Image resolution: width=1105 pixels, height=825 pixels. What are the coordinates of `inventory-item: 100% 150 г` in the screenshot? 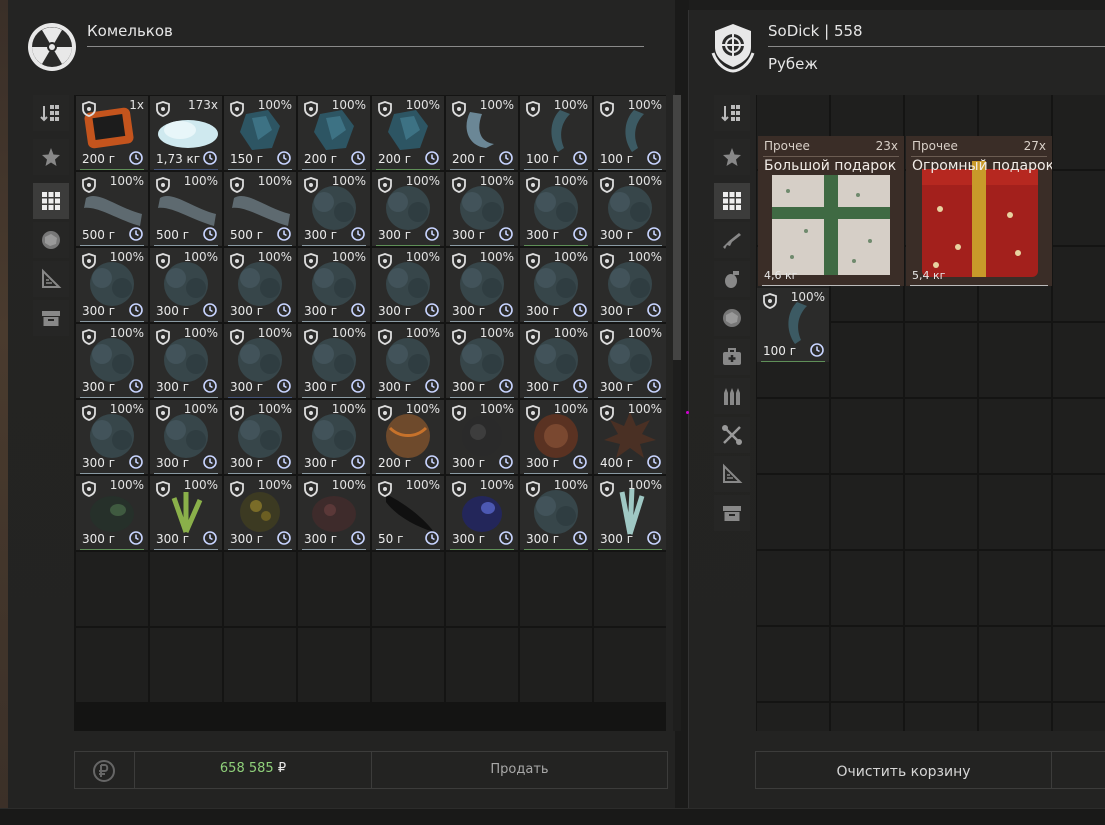 It's located at (260, 133).